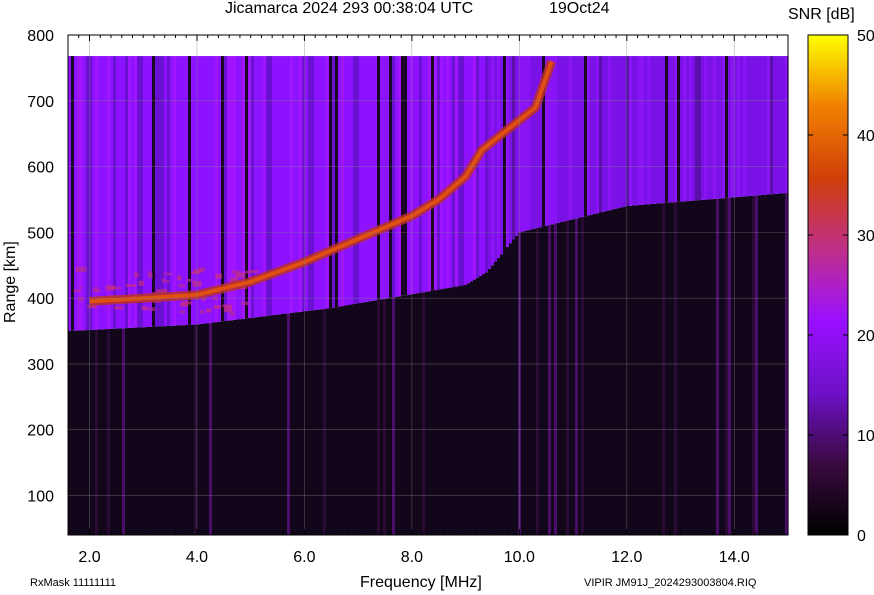  I want to click on x-tick-label: 2.0, so click(89, 557).